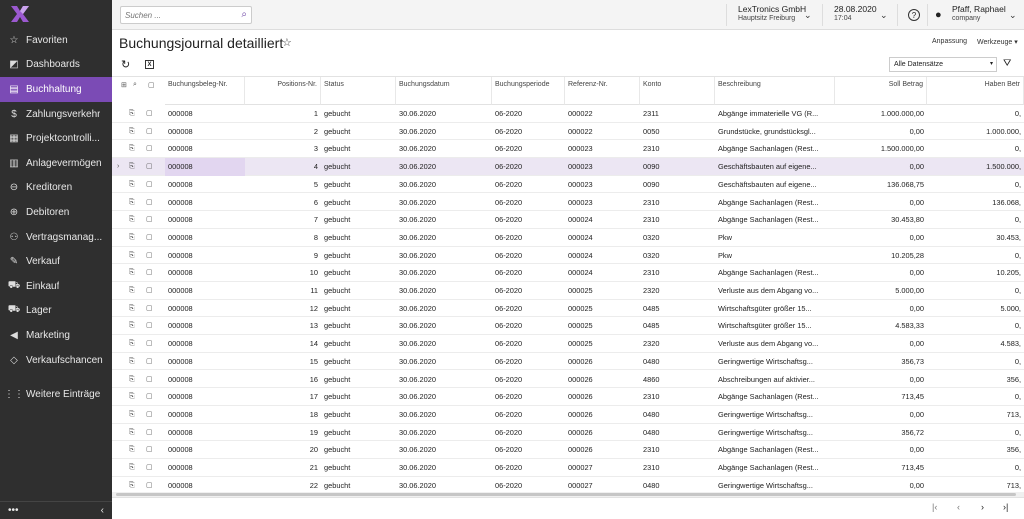 The image size is (1024, 519). What do you see at coordinates (677, 415) in the screenshot?
I see `table-cell: 0480` at bounding box center [677, 415].